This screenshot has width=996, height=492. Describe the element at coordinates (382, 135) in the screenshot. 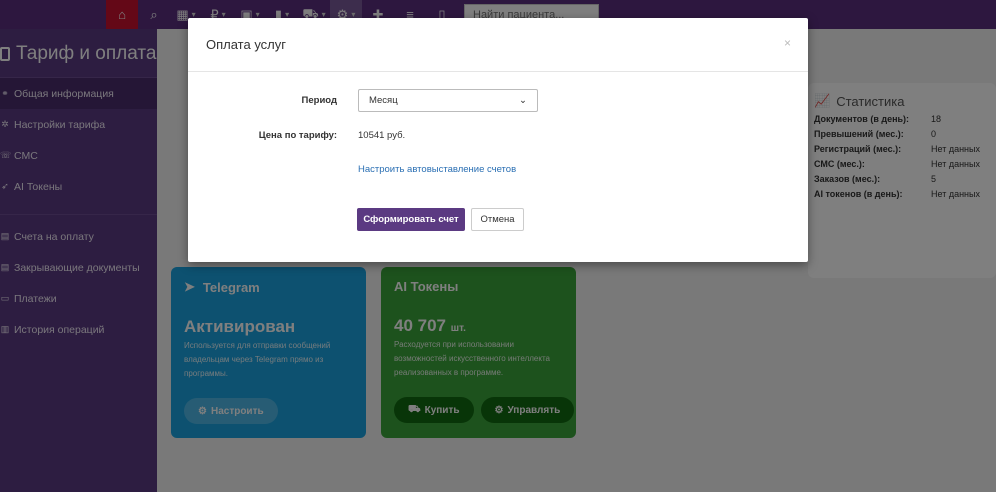

I see `price-value: 10541 руб.` at that location.